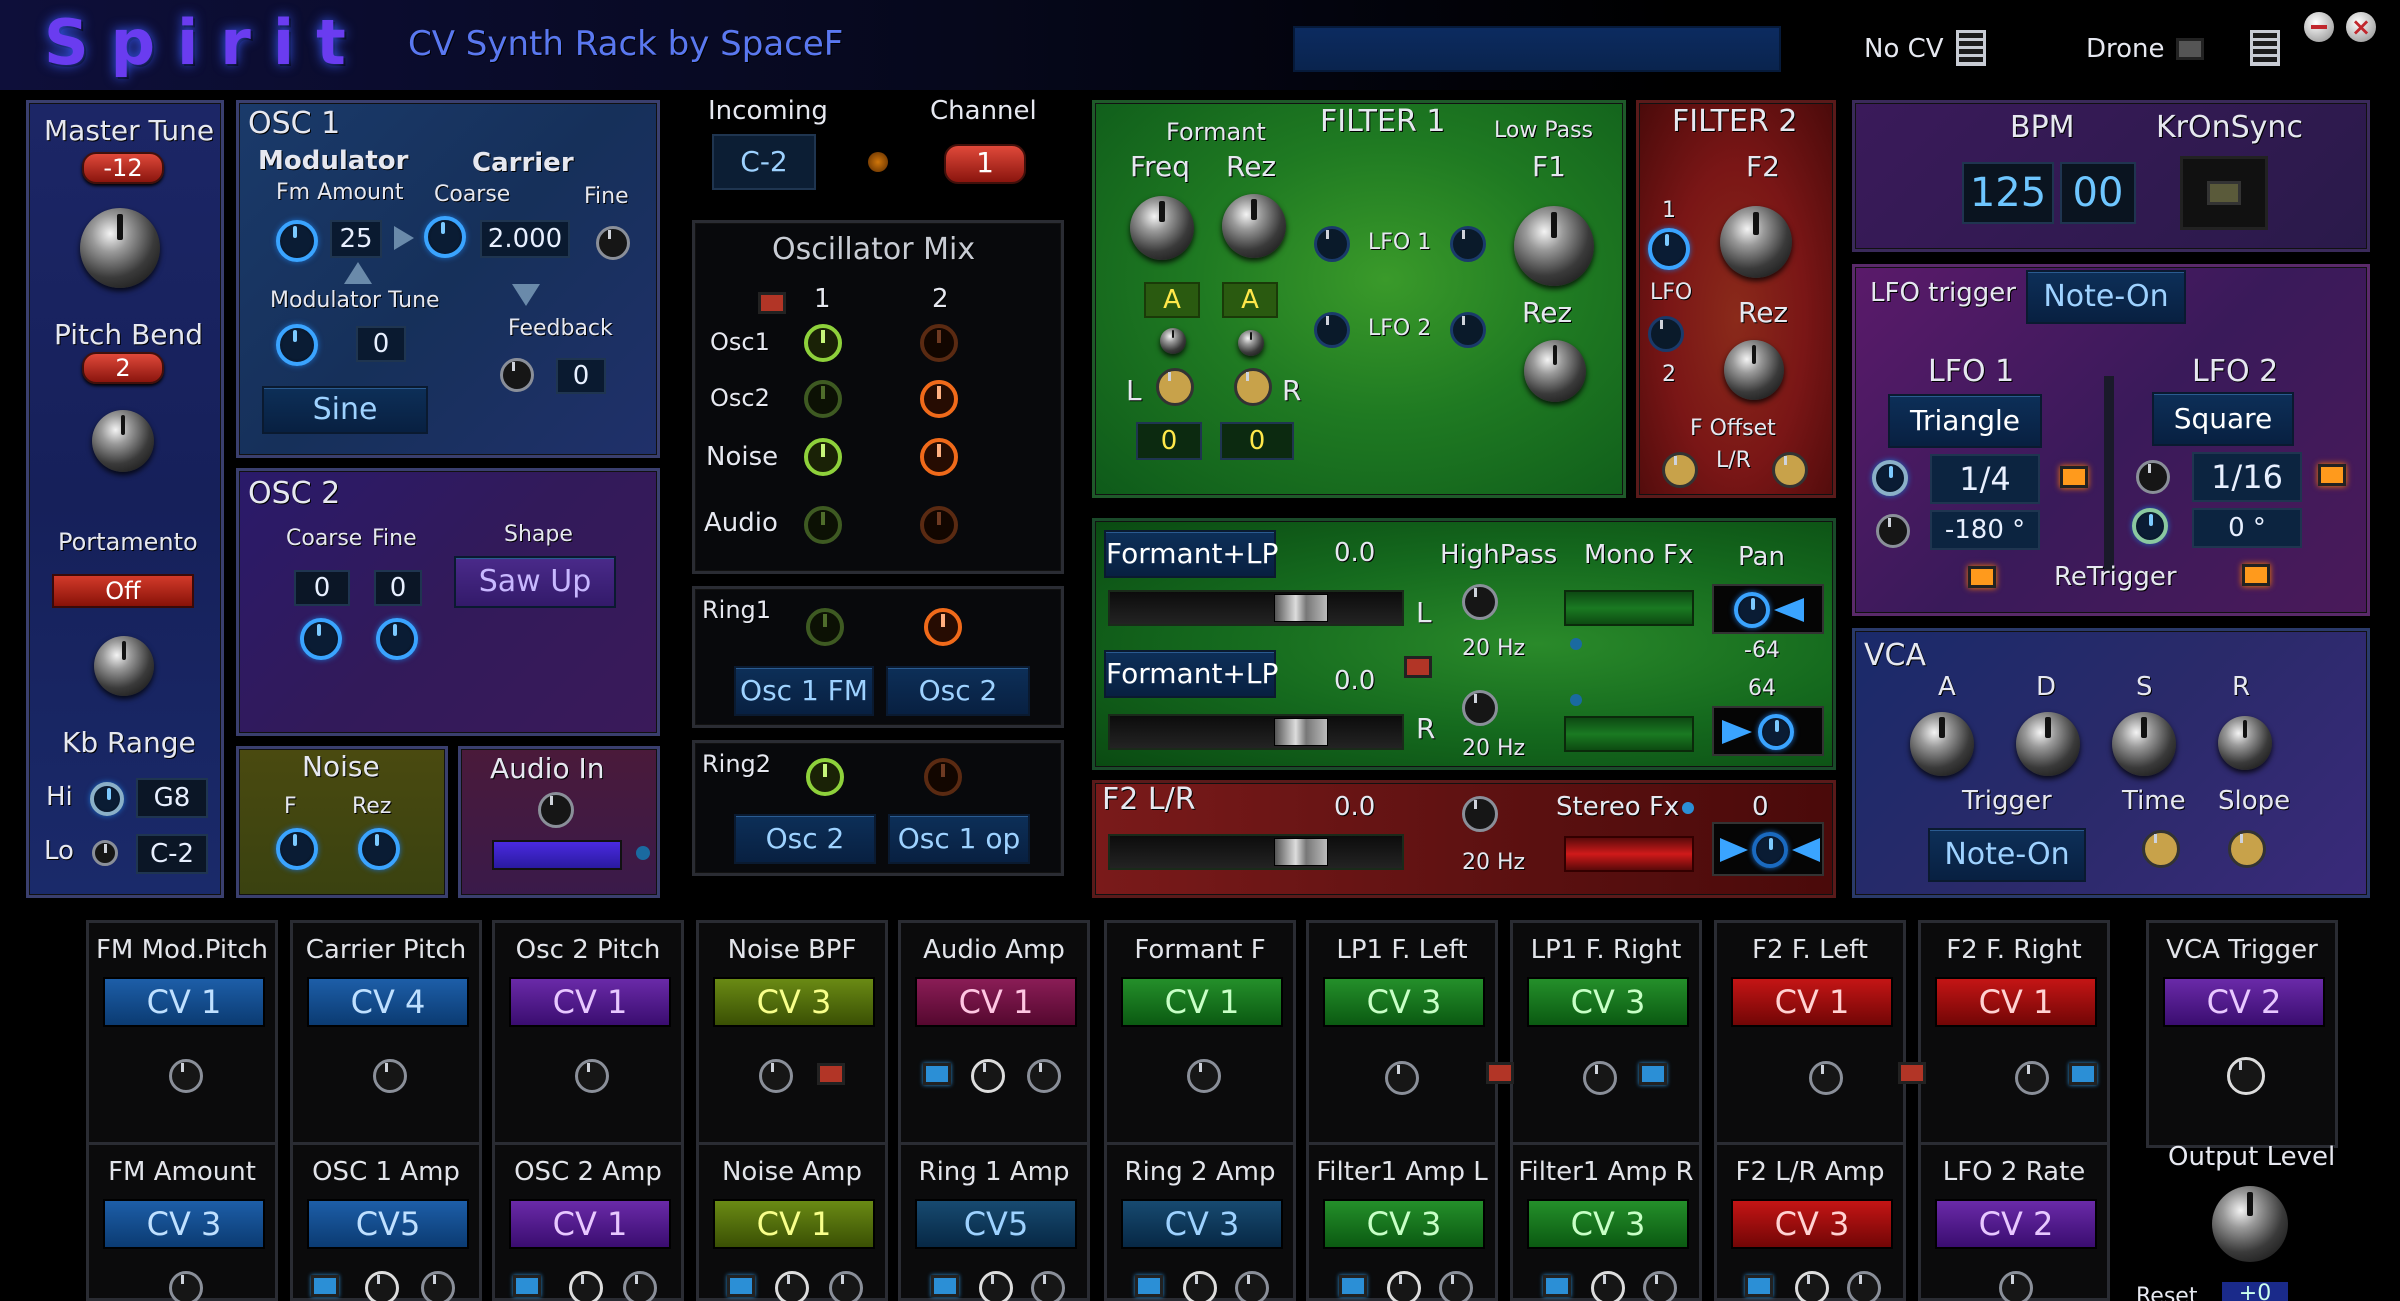 This screenshot has height=1301, width=2400. Describe the element at coordinates (2074, 477) in the screenshot. I see `lfo1-sync-led` at that location.